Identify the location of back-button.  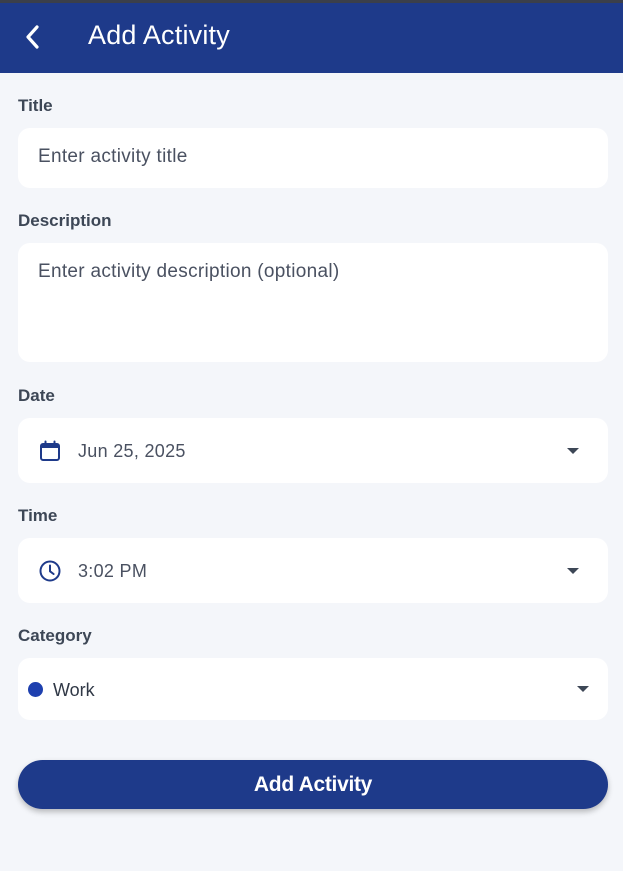
(33, 37).